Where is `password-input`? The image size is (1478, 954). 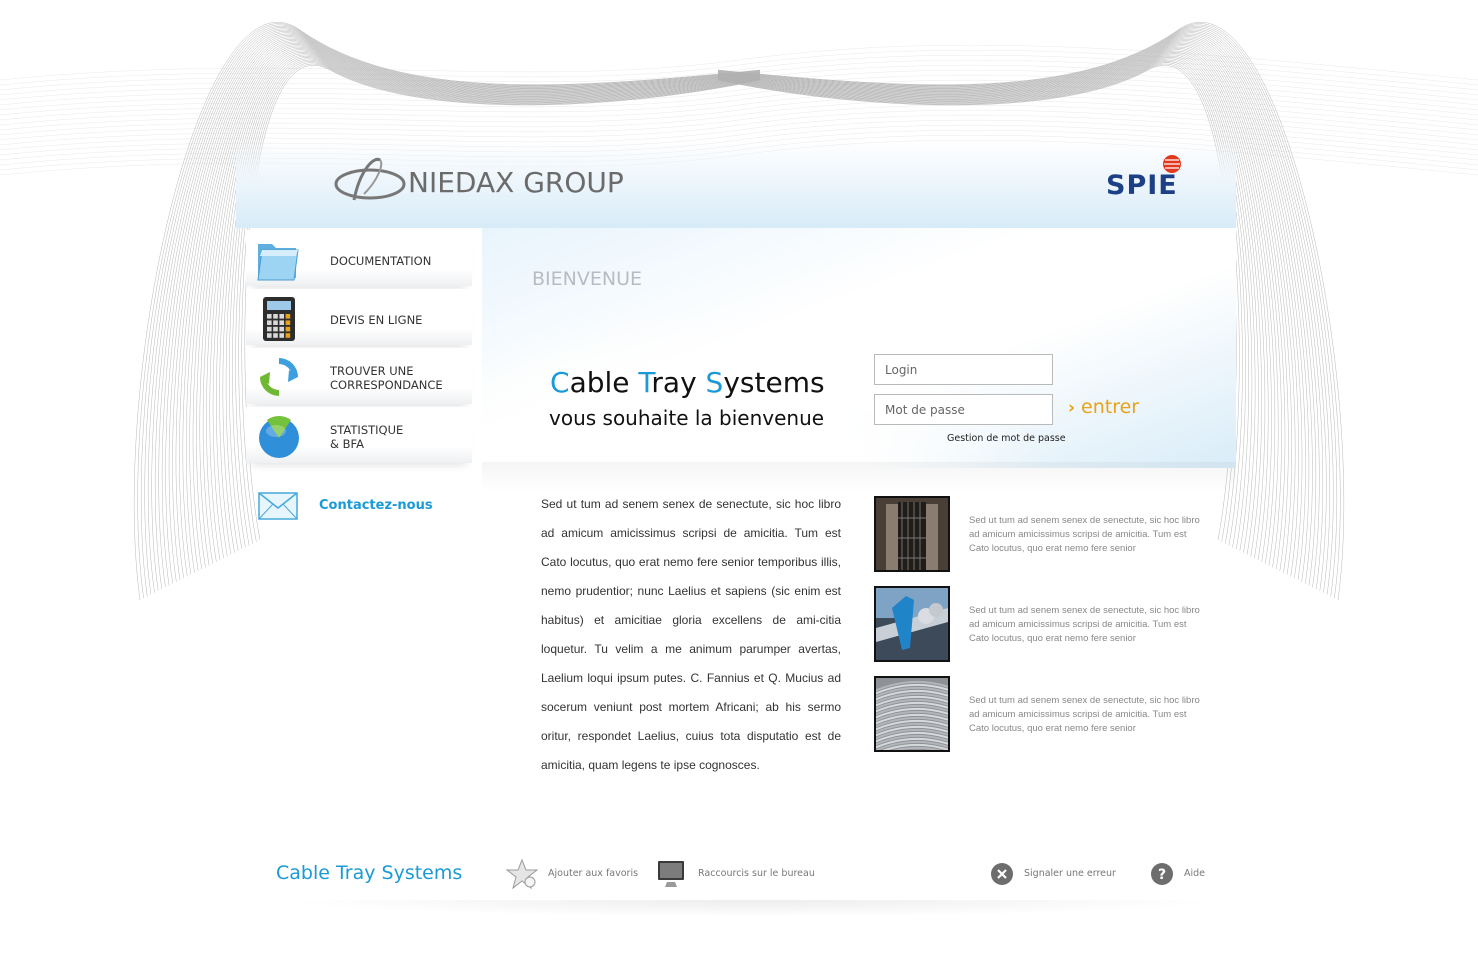 password-input is located at coordinates (963, 409).